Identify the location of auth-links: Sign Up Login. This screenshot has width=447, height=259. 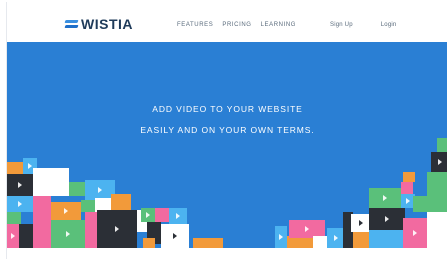
(363, 25).